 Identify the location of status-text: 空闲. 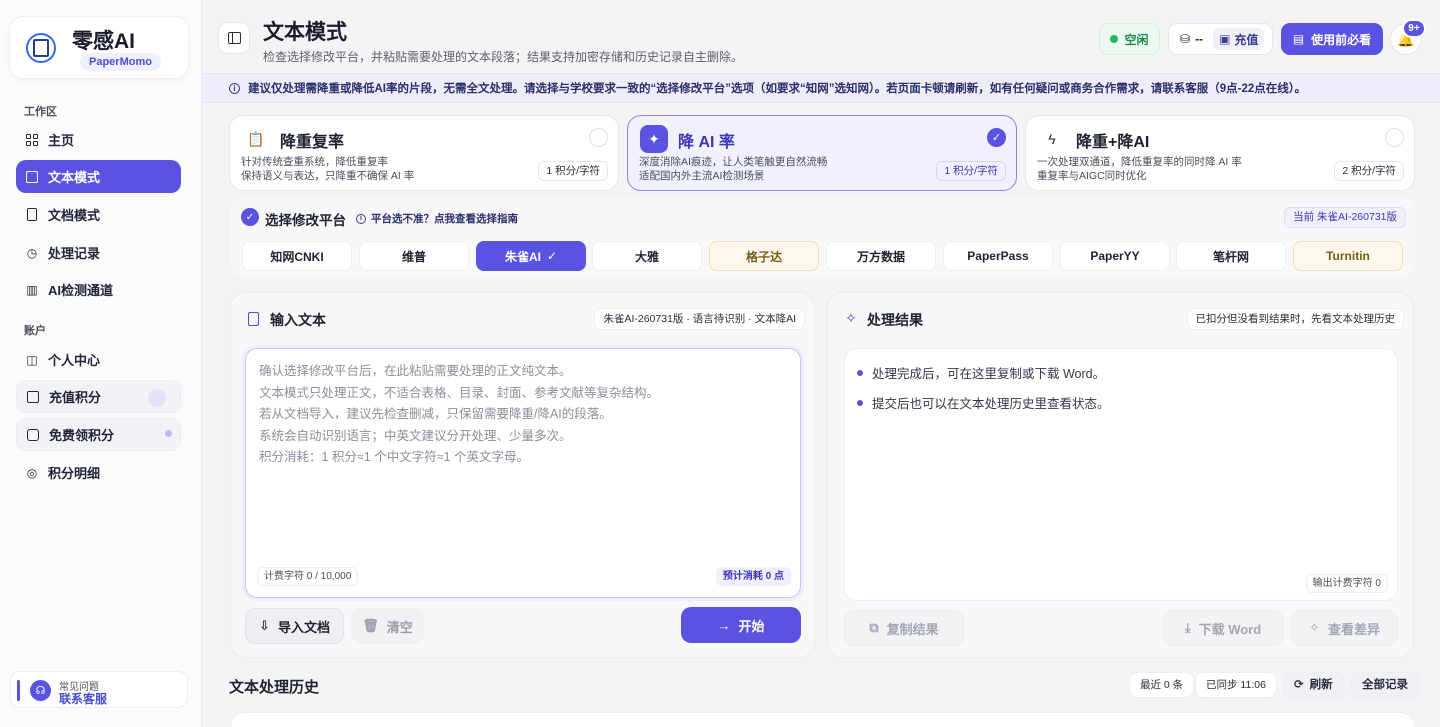
(1136, 39).